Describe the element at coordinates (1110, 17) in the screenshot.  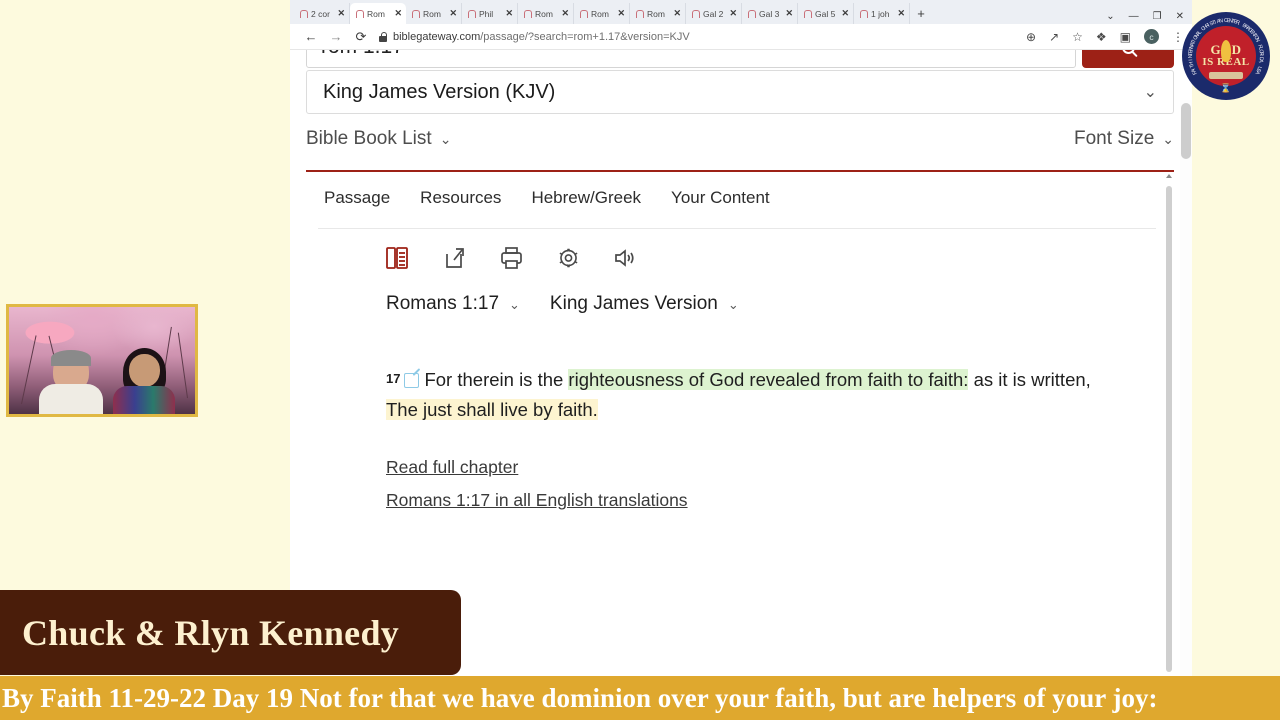
I see `tab-search-icon: ⌄` at that location.